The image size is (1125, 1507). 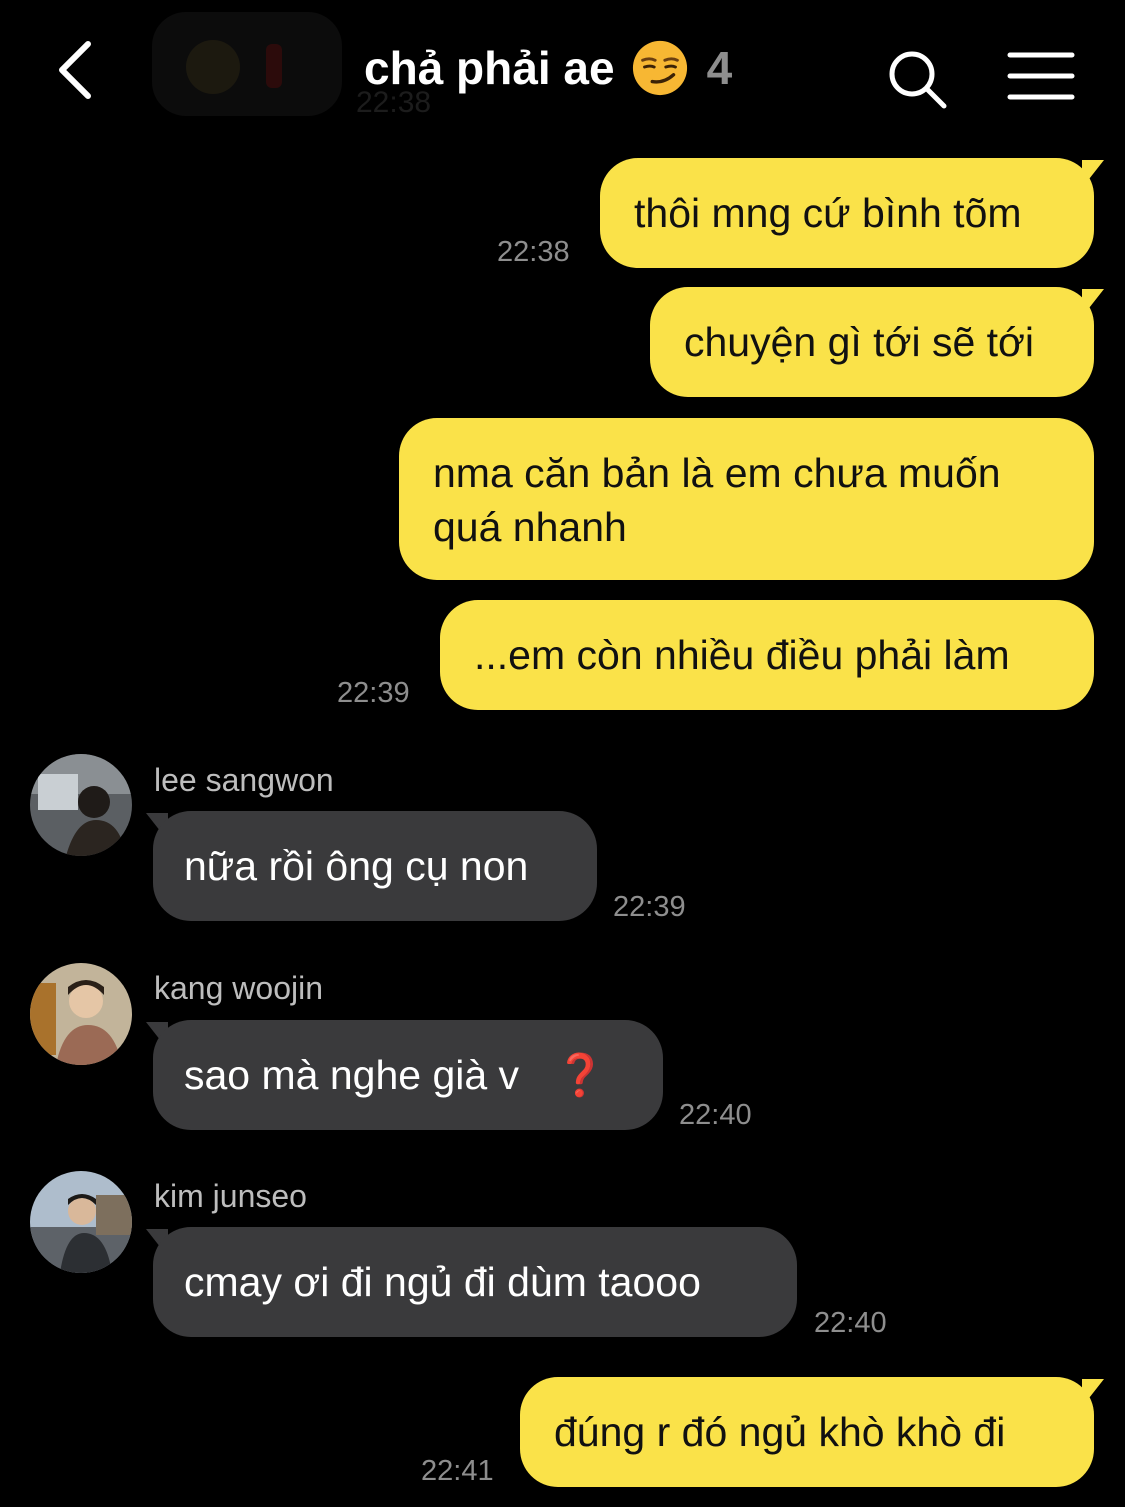 What do you see at coordinates (530, 527) in the screenshot?
I see `message-text-line: quá nhanh` at bounding box center [530, 527].